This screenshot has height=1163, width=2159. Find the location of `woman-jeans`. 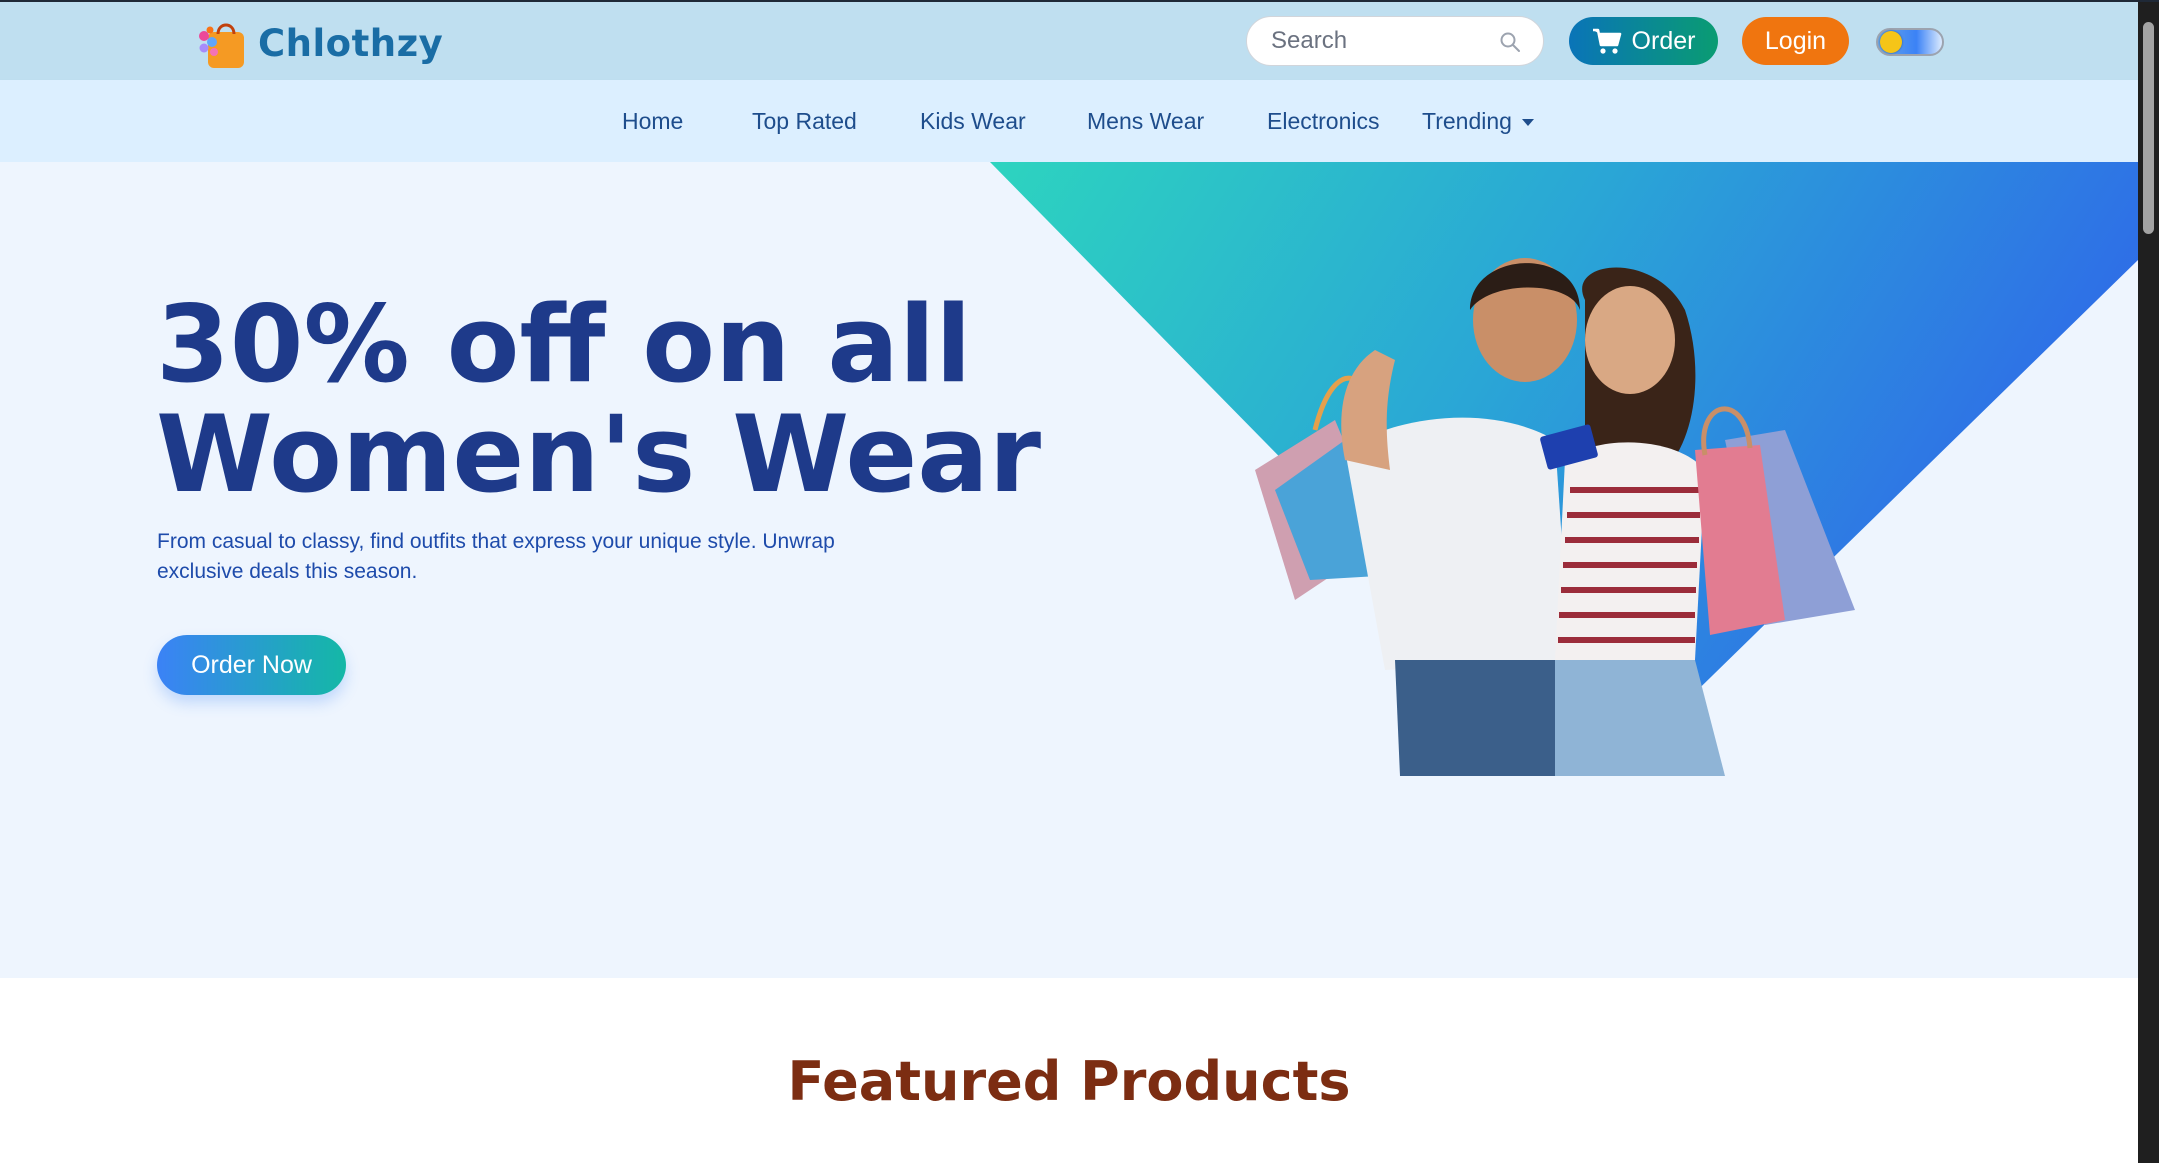

woman-jeans is located at coordinates (1640, 718).